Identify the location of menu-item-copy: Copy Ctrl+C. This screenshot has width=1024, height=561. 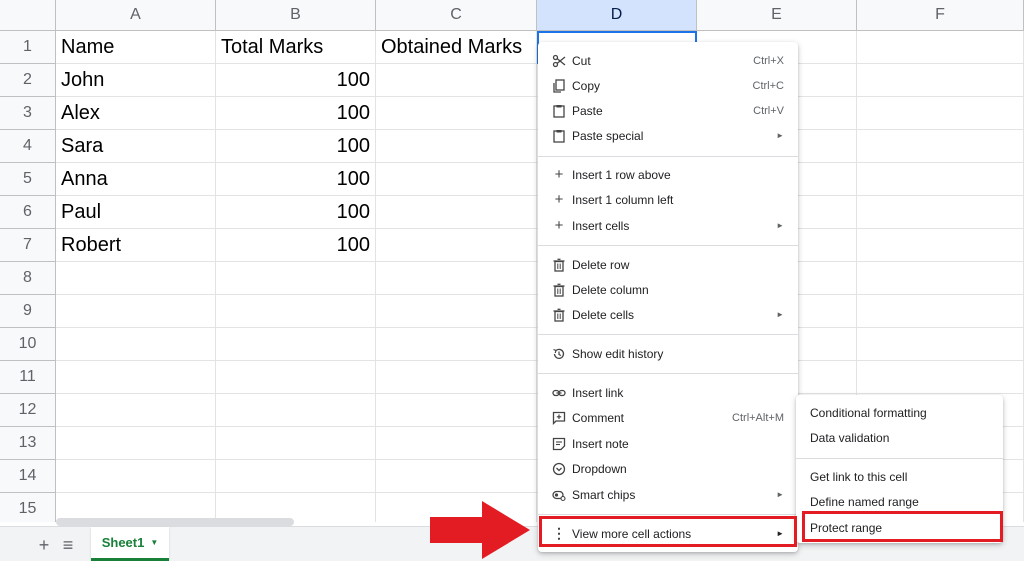
(668, 85).